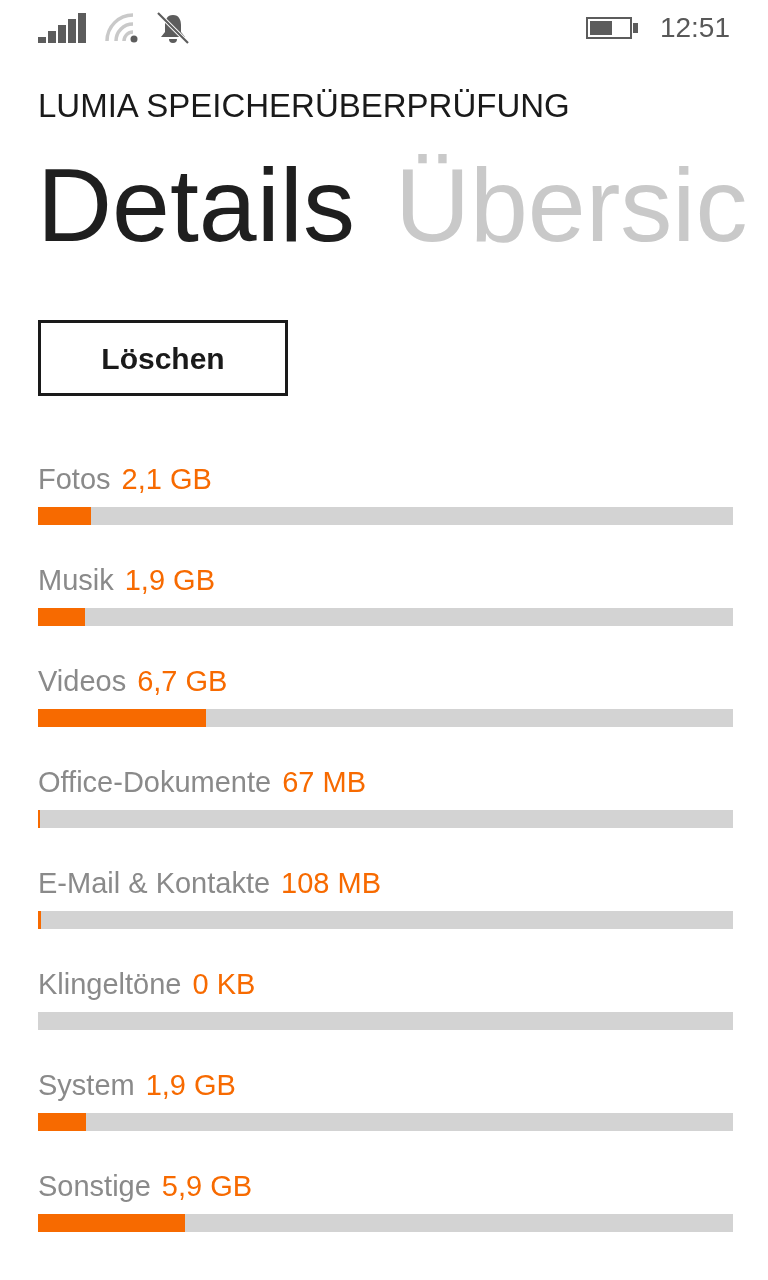 This screenshot has height=1280, width=768. Describe the element at coordinates (163, 358) in the screenshot. I see `delete-button: Löschen` at that location.